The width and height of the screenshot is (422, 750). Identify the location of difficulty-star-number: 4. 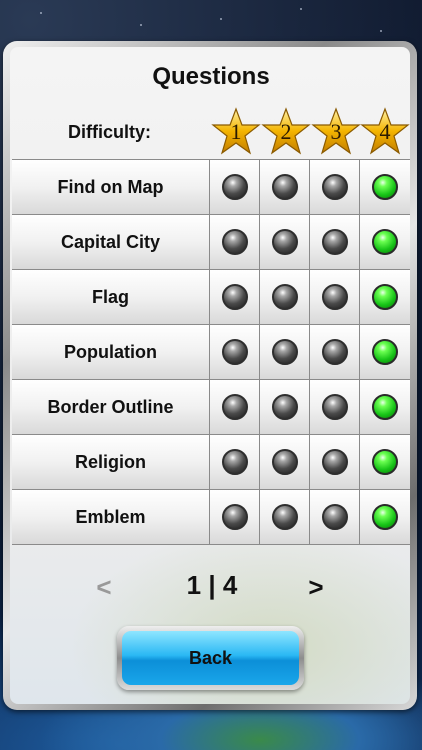
(385, 131).